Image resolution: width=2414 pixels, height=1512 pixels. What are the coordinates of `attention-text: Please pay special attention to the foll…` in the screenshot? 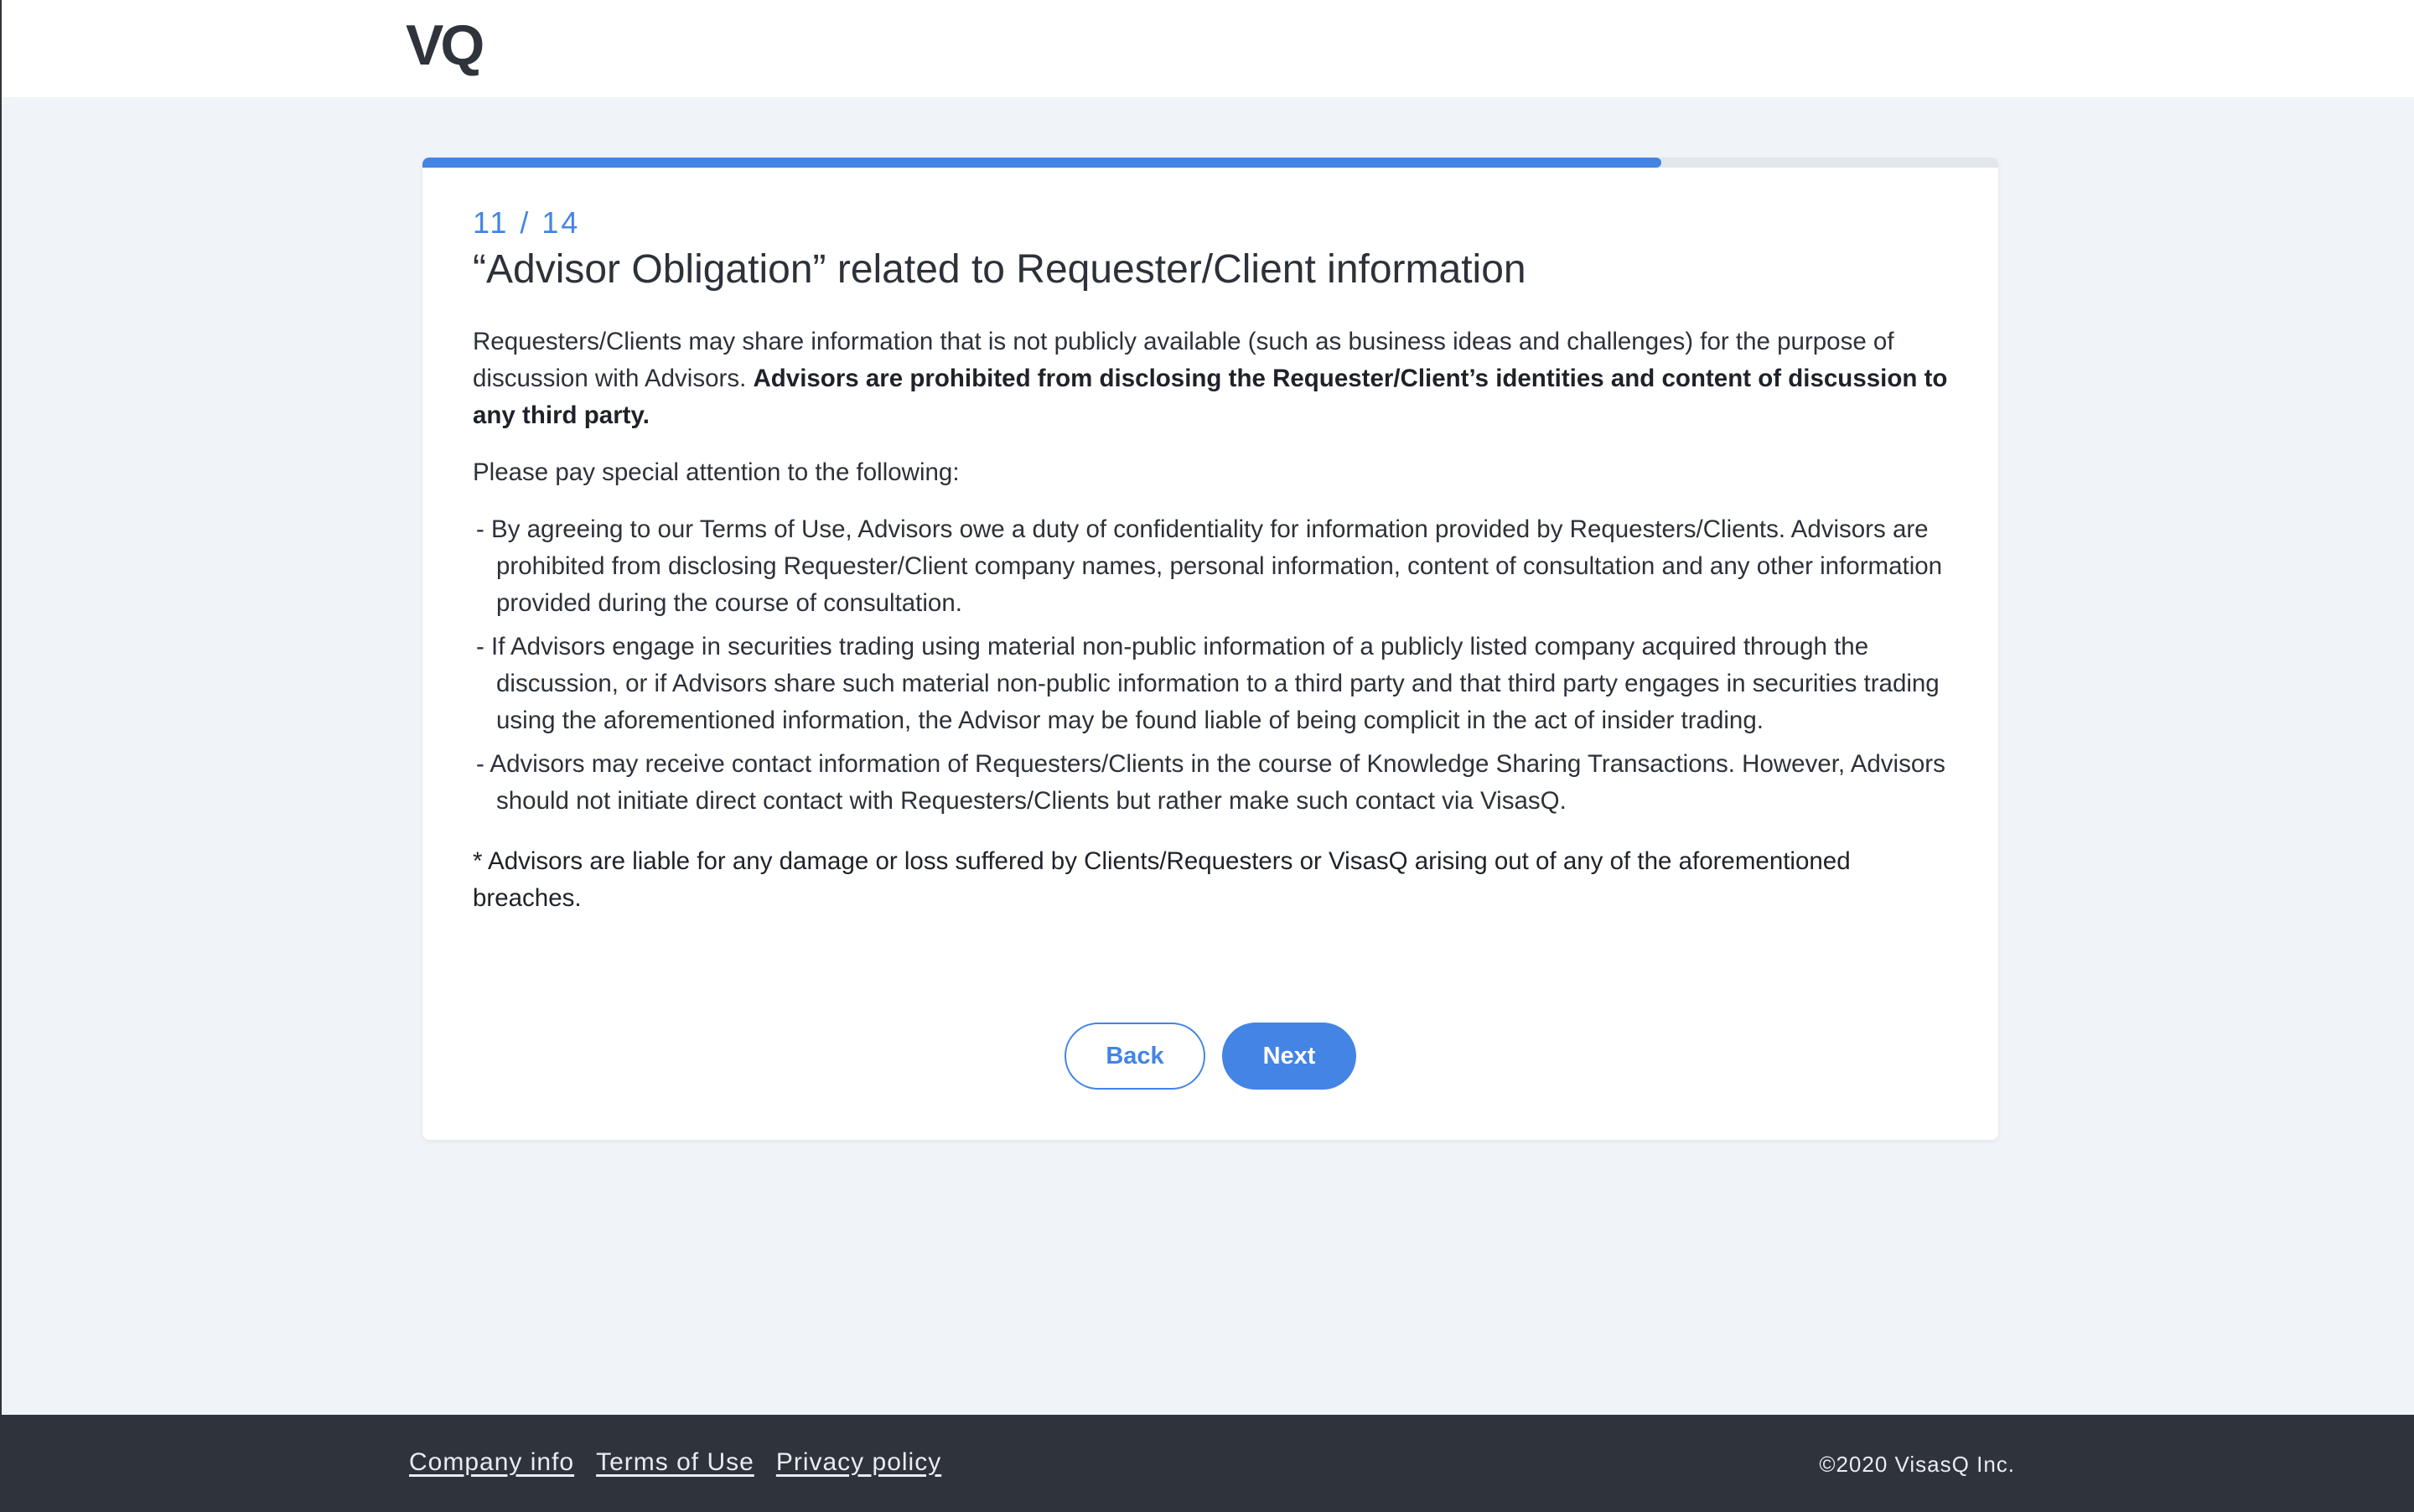 It's located at (717, 472).